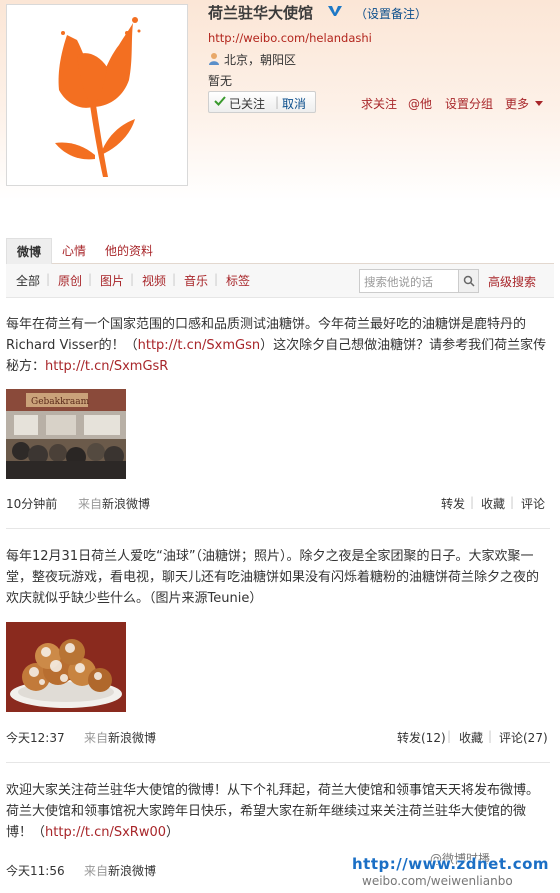  Describe the element at coordinates (238, 280) in the screenshot. I see `filter-tags: 标签` at that location.